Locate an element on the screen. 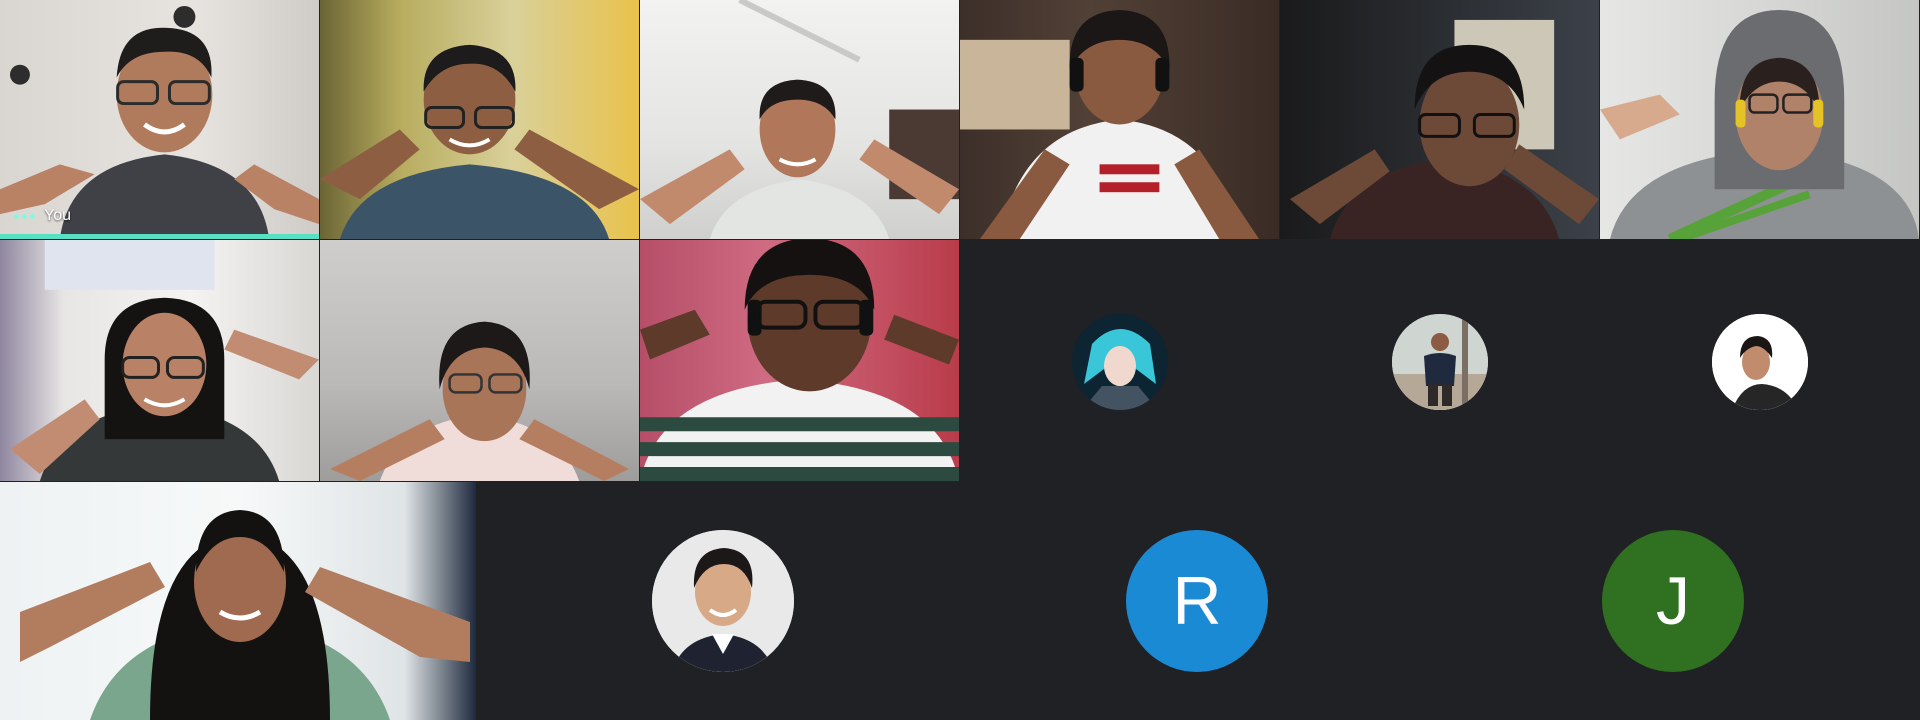 Image resolution: width=1920 pixels, height=720 pixels. self-label: You is located at coordinates (42, 216).